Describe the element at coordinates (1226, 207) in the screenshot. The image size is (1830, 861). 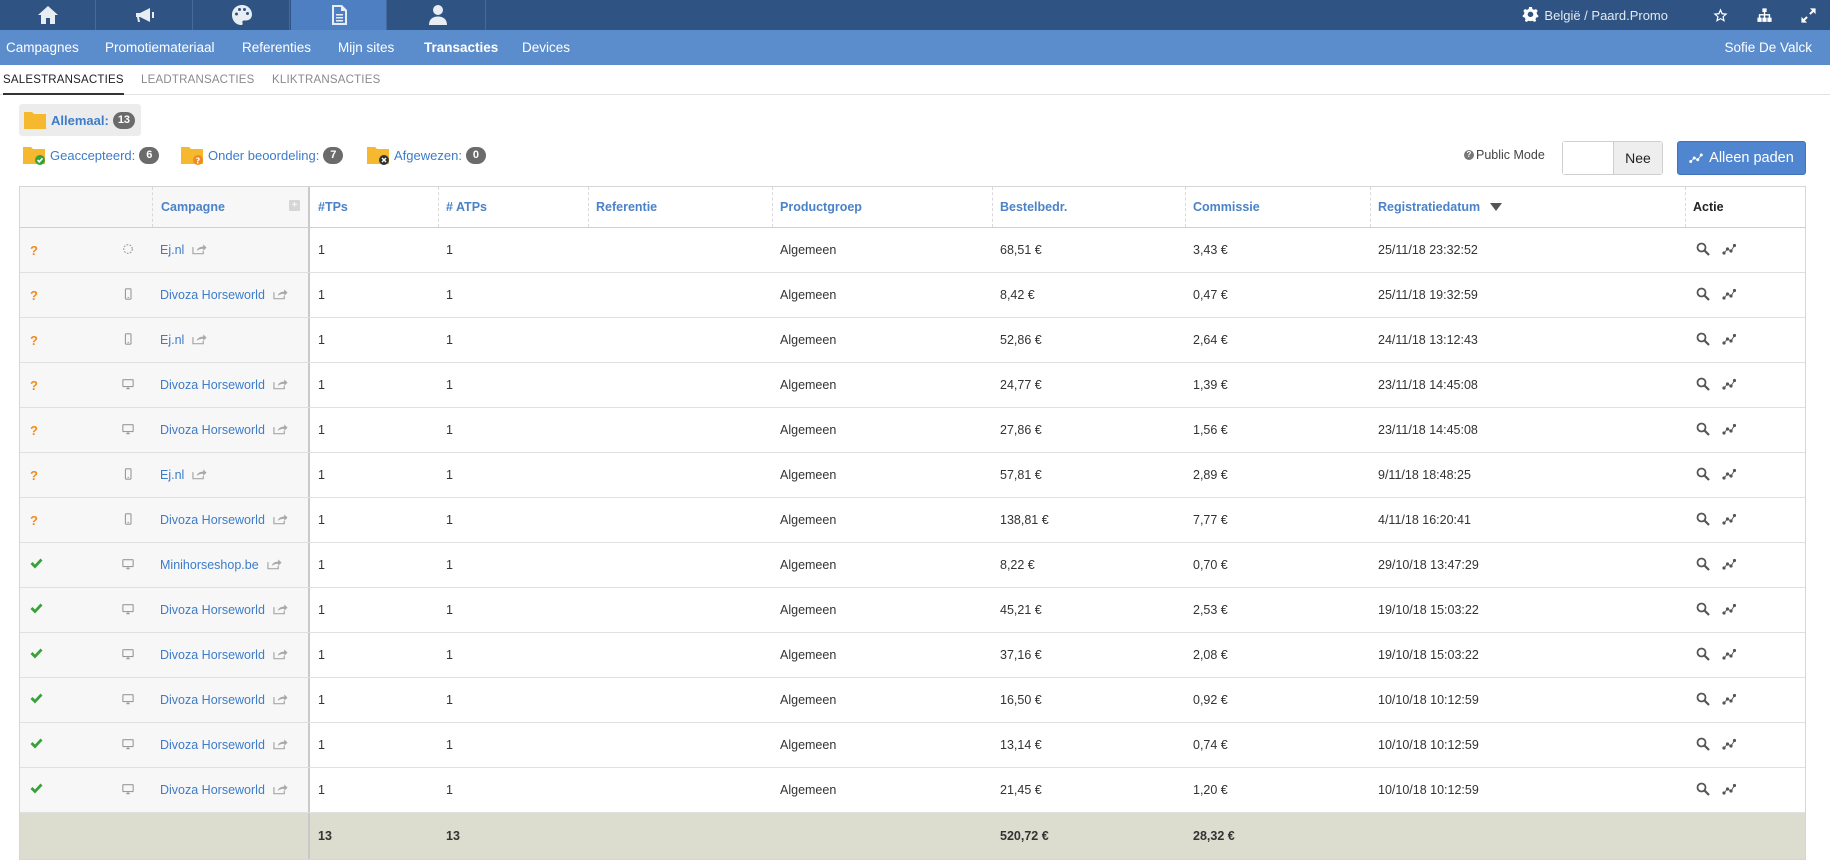
I see `col-commissie: Commissie` at that location.